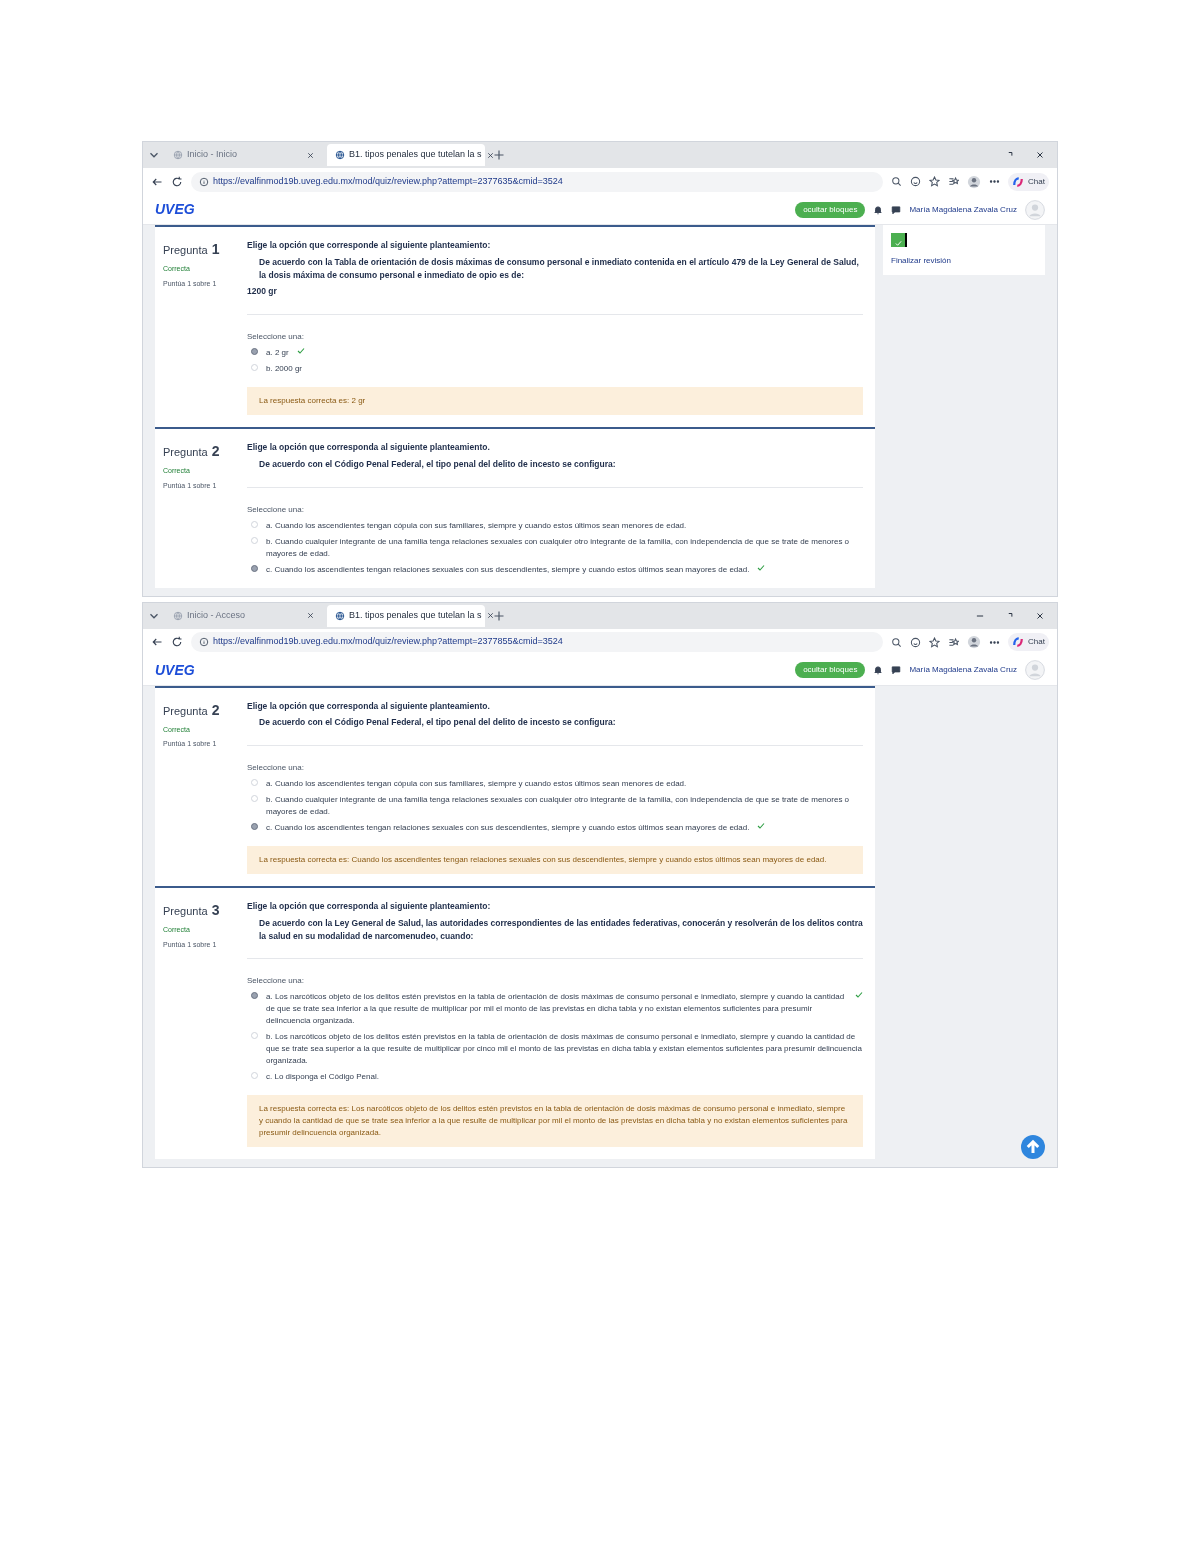 Image resolution: width=1200 pixels, height=1553 pixels. I want to click on finish-review-link: Finalizar revisión, so click(964, 261).